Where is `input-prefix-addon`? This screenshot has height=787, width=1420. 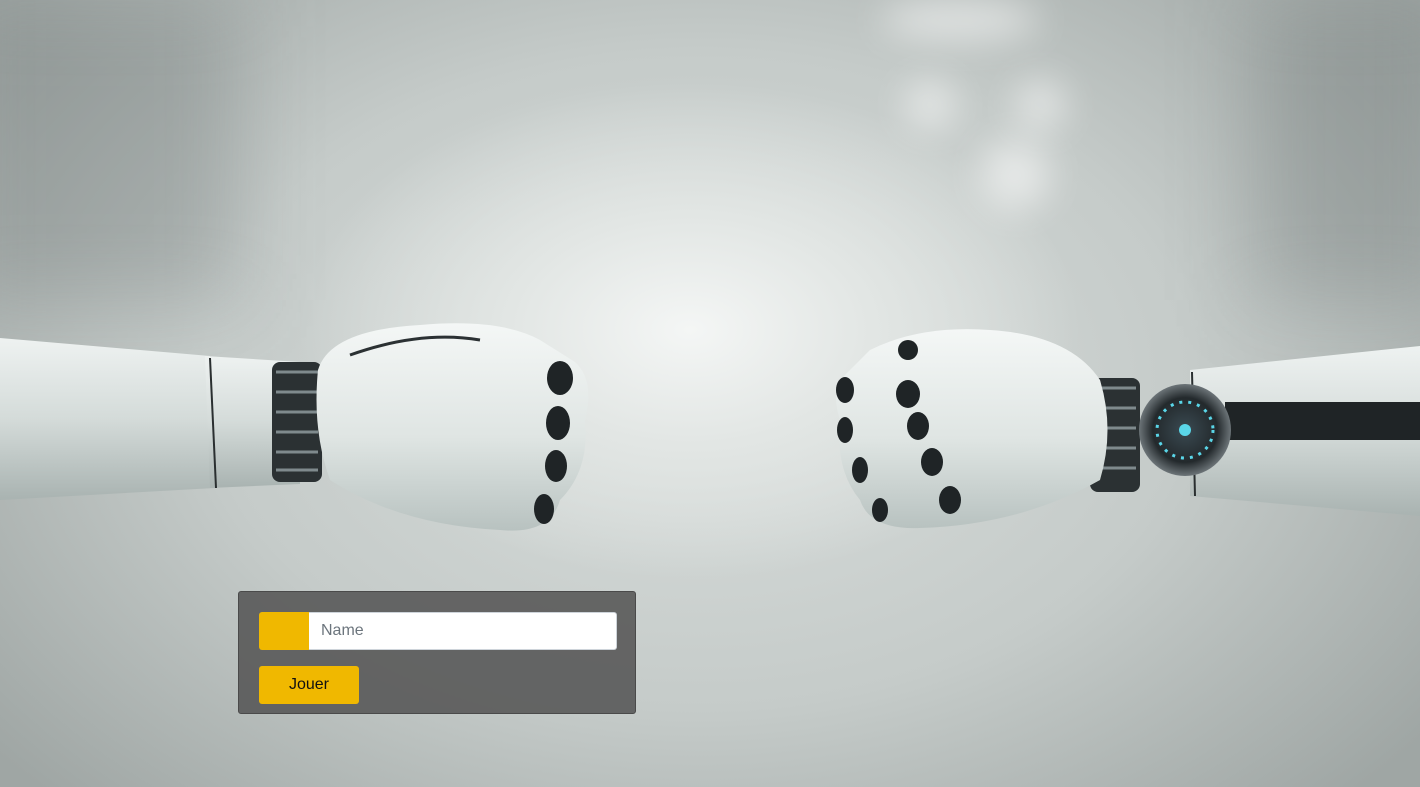
input-prefix-addon is located at coordinates (284, 631).